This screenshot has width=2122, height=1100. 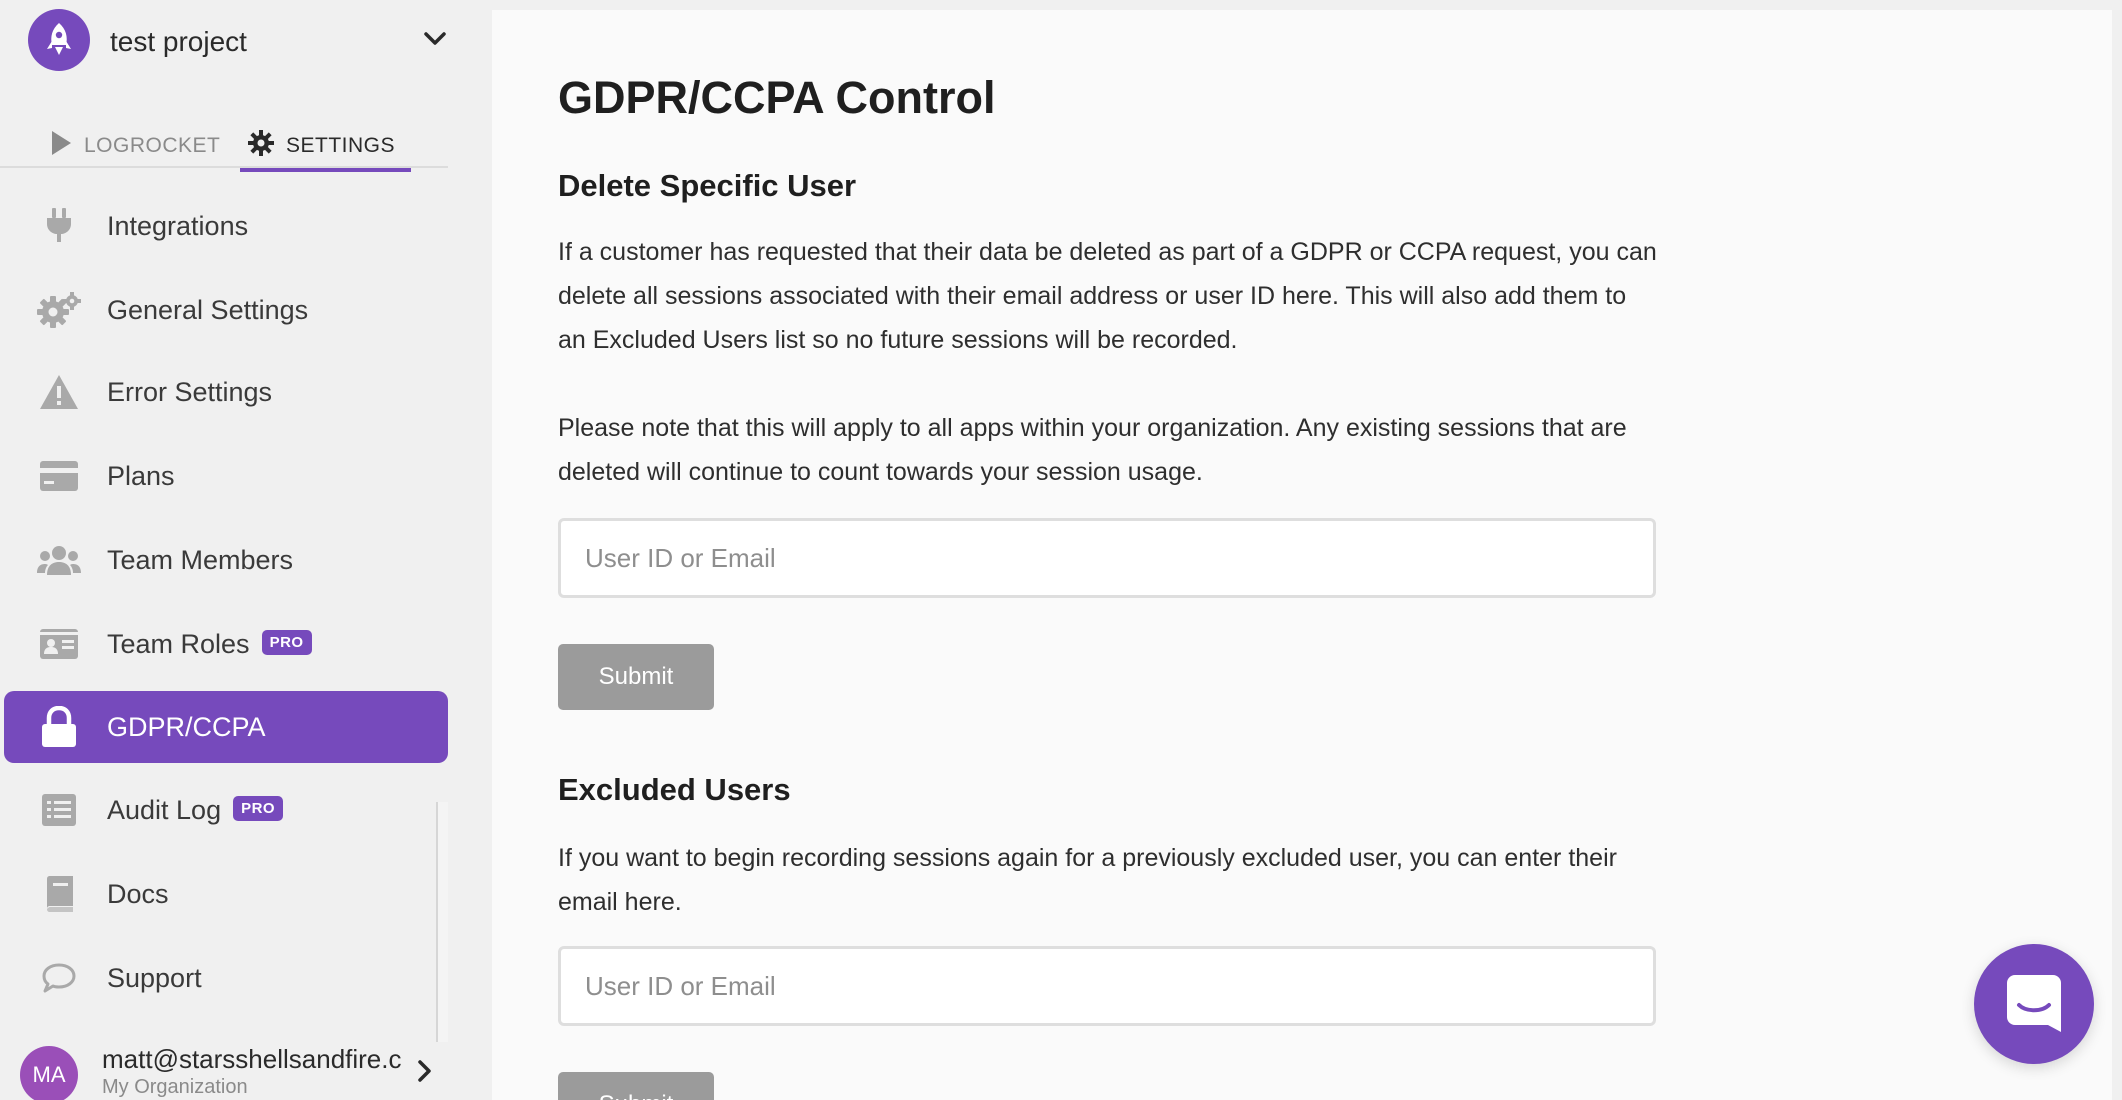 I want to click on lock-icon, so click(x=59, y=727).